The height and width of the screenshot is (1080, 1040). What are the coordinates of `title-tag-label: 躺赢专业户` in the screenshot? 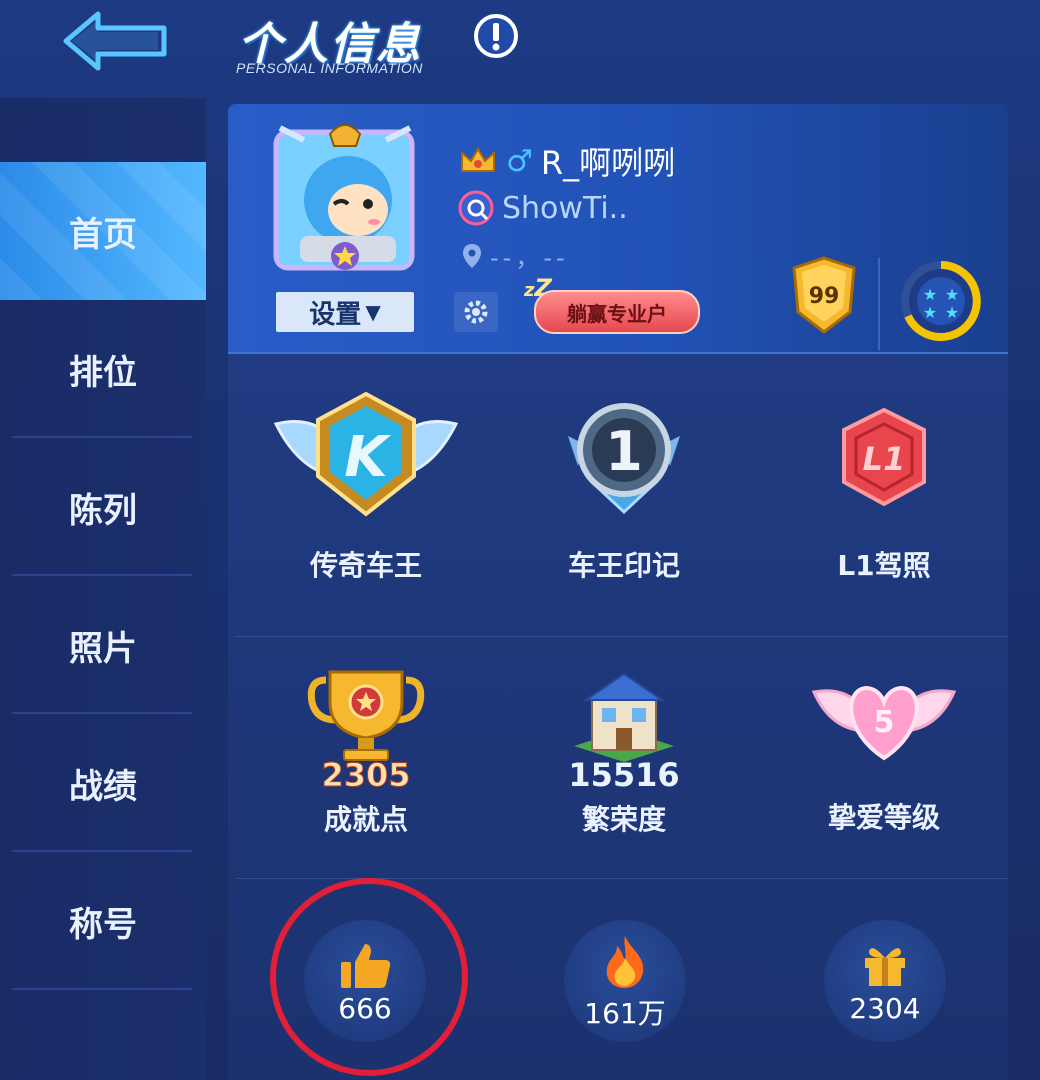 It's located at (617, 313).